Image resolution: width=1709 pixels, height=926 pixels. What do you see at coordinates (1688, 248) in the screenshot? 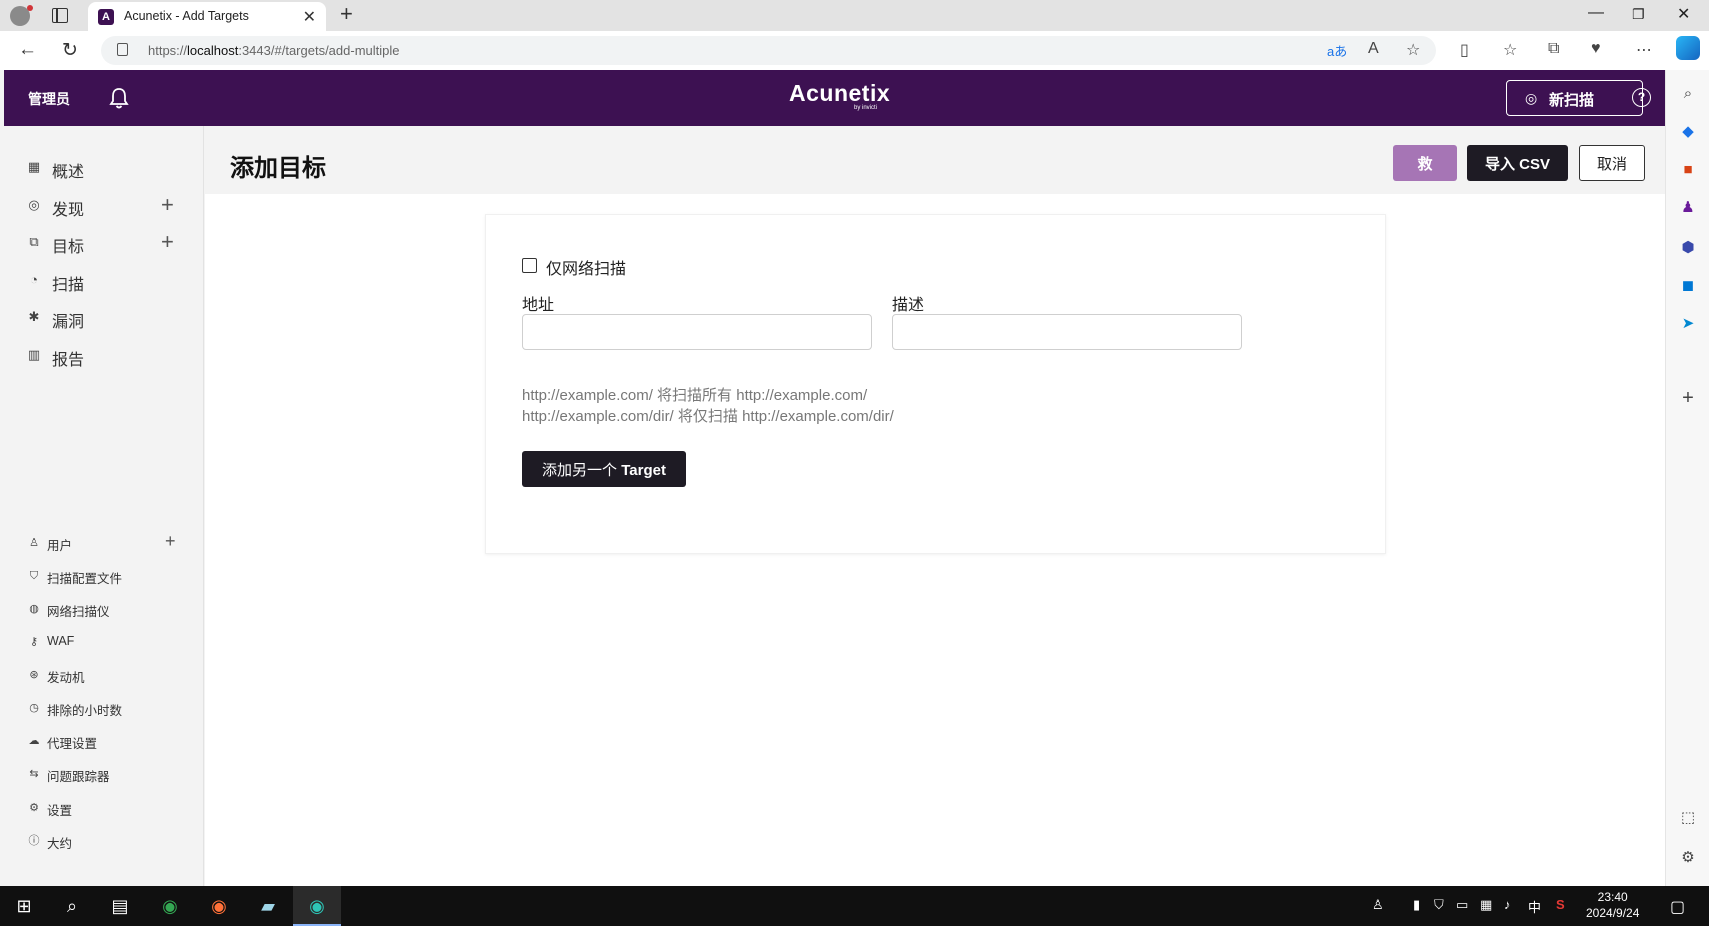
I see `m365-icon: ⬢` at bounding box center [1688, 248].